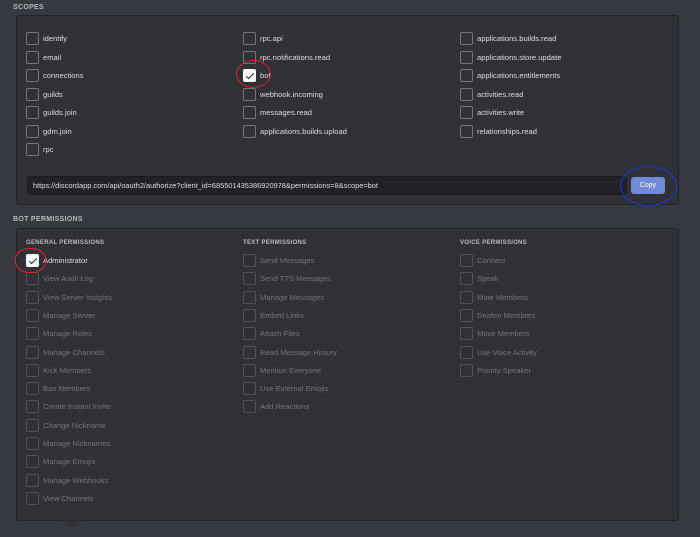 The image size is (700, 537). I want to click on perm-view-server-insights-label: View Server Insights, so click(78, 297).